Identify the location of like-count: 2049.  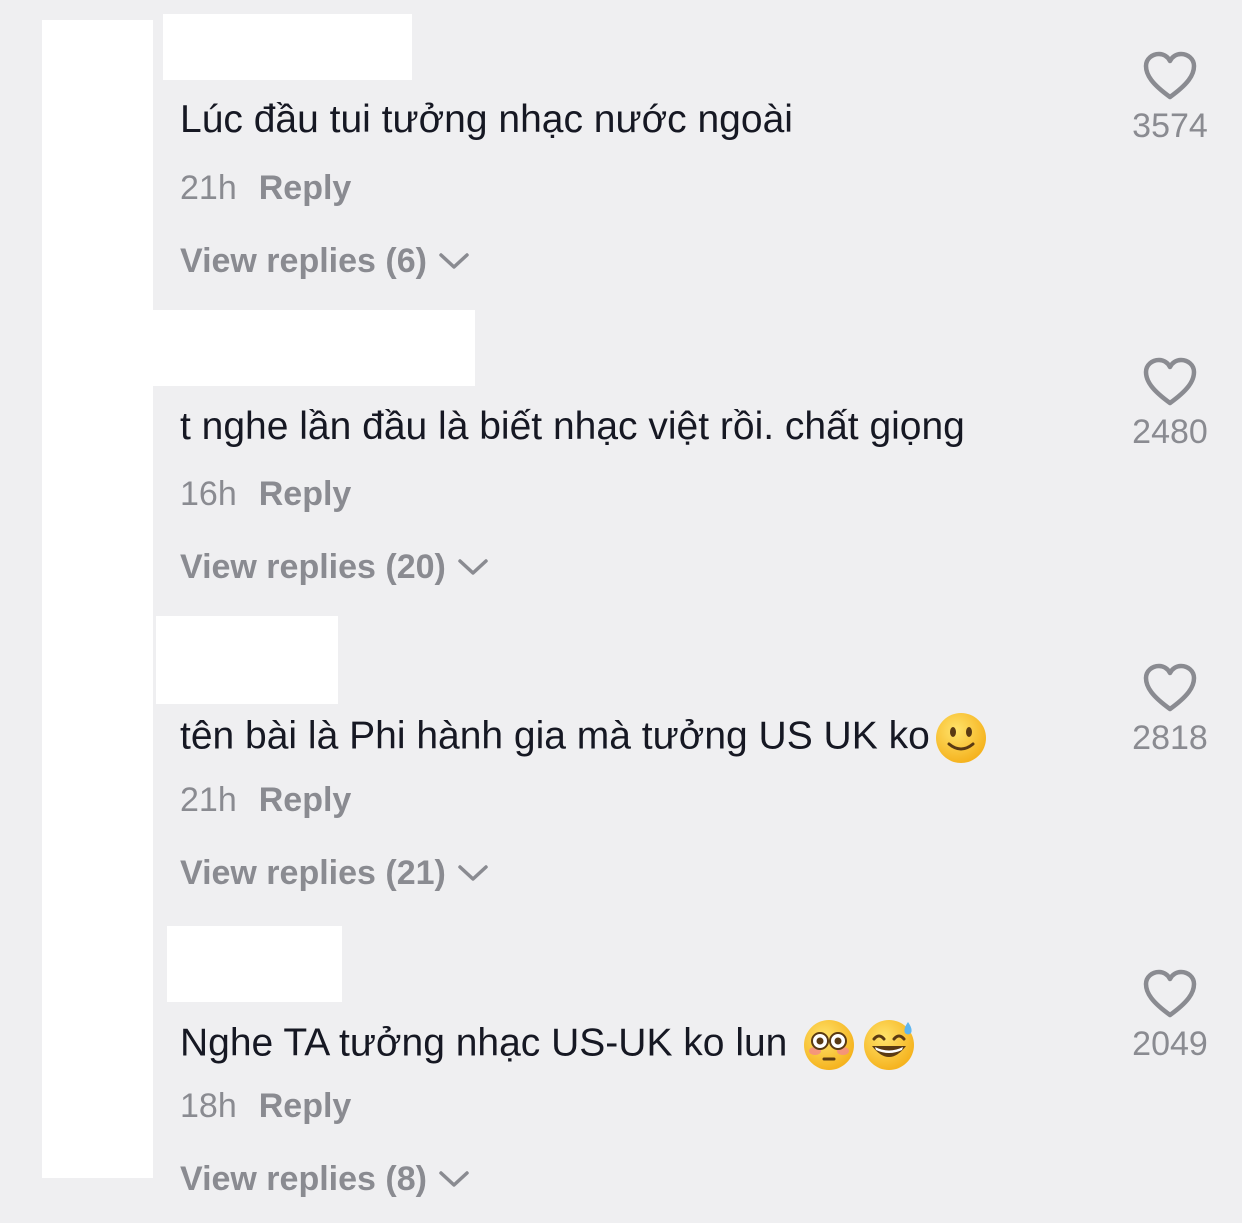
(1170, 1044).